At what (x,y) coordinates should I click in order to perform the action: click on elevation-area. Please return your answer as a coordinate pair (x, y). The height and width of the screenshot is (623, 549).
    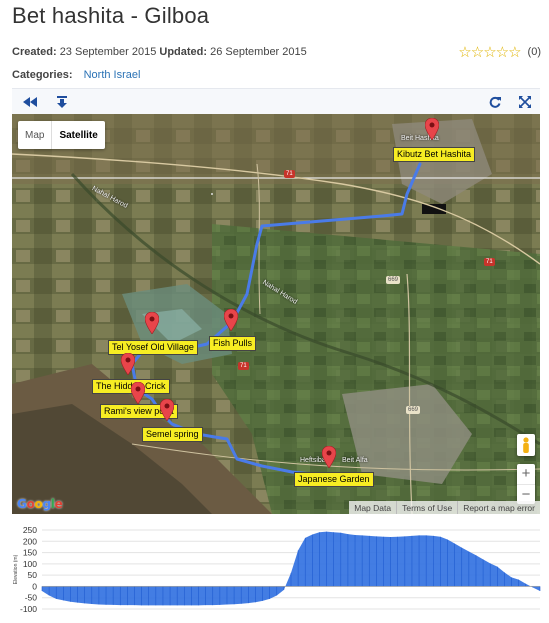
    Looking at the image, I should click on (291, 568).